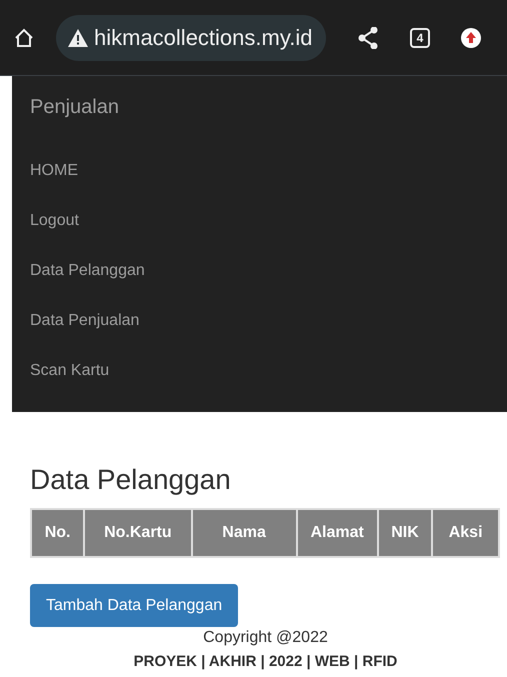 The image size is (507, 677). I want to click on navbar-brand: Penjualan, so click(74, 107).